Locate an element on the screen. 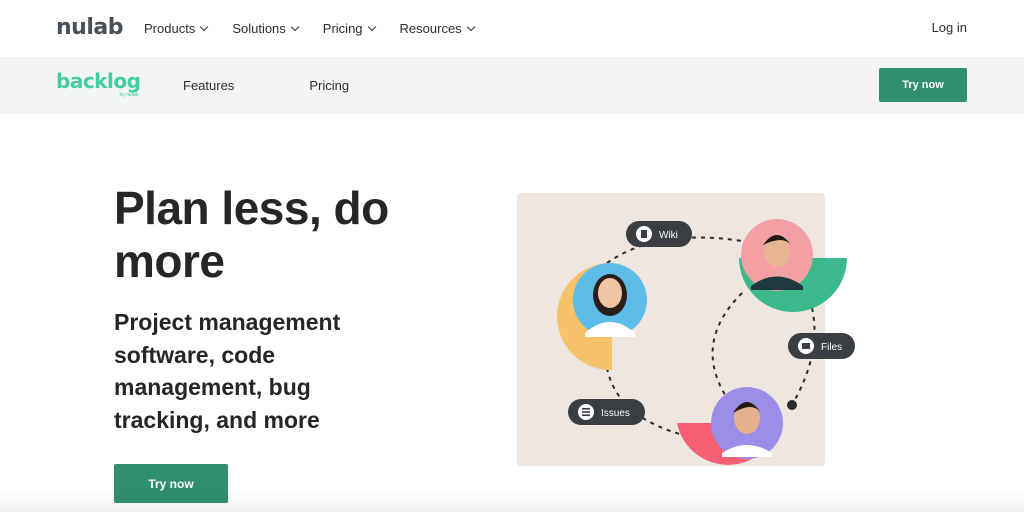 The height and width of the screenshot is (512, 1024). nav-products: Products is located at coordinates (176, 28).